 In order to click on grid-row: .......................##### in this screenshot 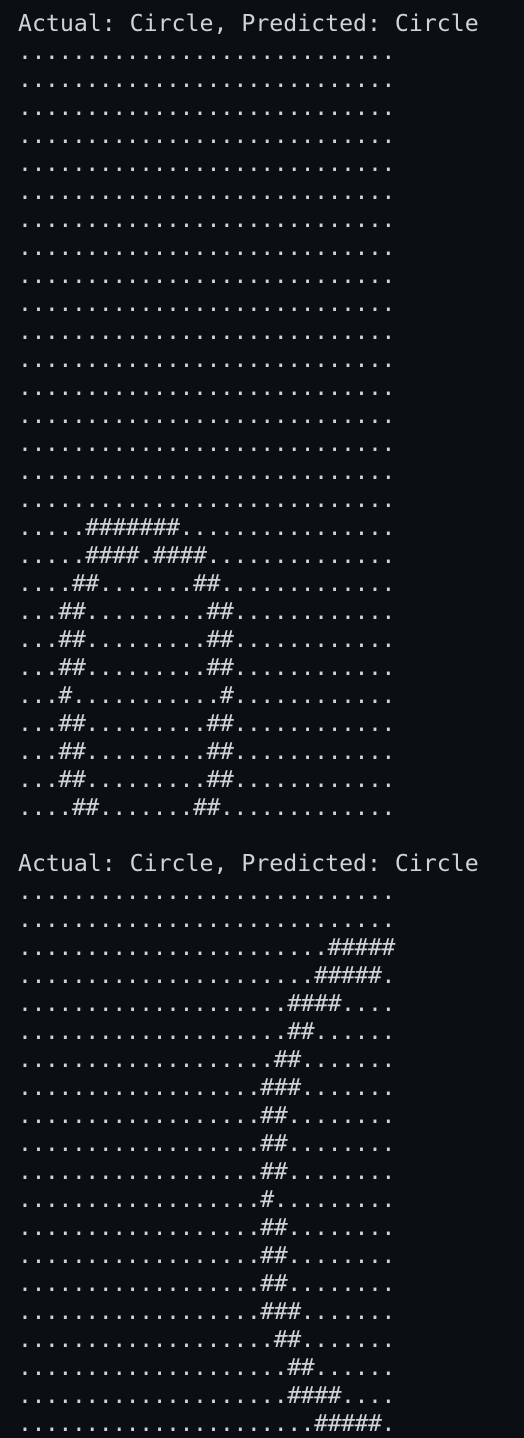, I will do `click(206, 947)`.